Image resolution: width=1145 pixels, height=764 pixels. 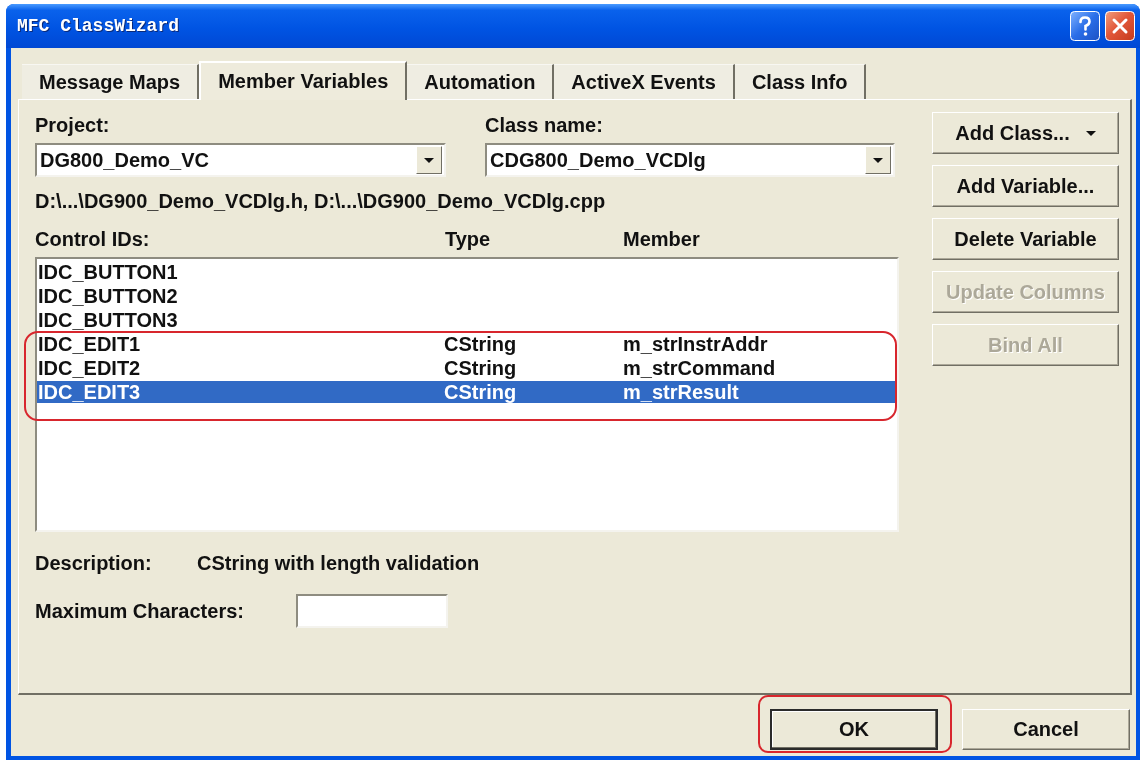 I want to click on list-row: IDC_EDIT3 CString m_strResult, so click(x=466, y=392).